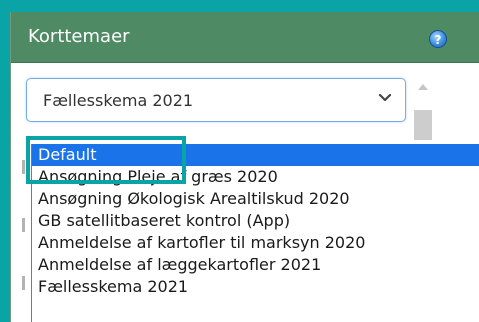 The width and height of the screenshot is (479, 322). I want to click on option-faellesskema-2021: Fællesskema 2021, so click(255, 287).